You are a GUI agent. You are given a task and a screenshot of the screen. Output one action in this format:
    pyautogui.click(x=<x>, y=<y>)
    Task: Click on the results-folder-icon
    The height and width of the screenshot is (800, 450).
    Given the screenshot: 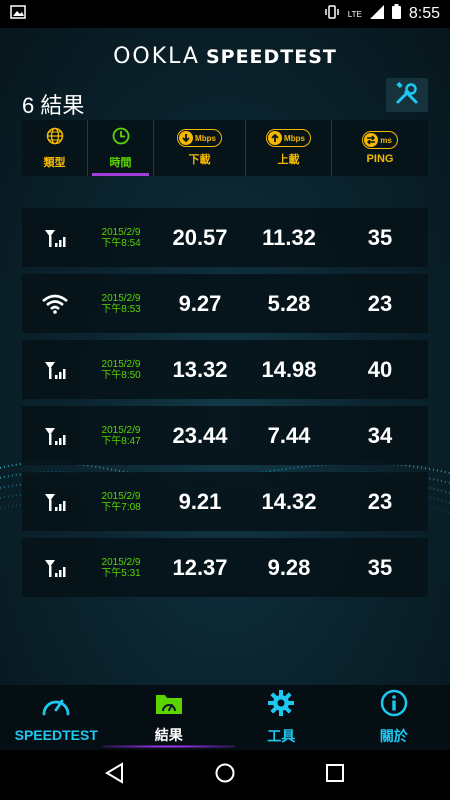 What is the action you would take?
    pyautogui.click(x=169, y=705)
    